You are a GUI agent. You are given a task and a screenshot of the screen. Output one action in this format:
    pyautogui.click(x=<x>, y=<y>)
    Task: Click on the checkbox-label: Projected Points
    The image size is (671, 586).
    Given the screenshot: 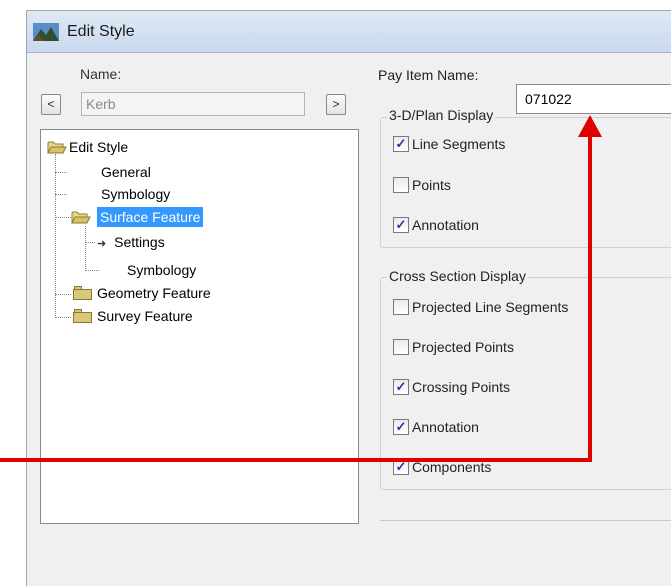 What is the action you would take?
    pyautogui.click(x=463, y=347)
    